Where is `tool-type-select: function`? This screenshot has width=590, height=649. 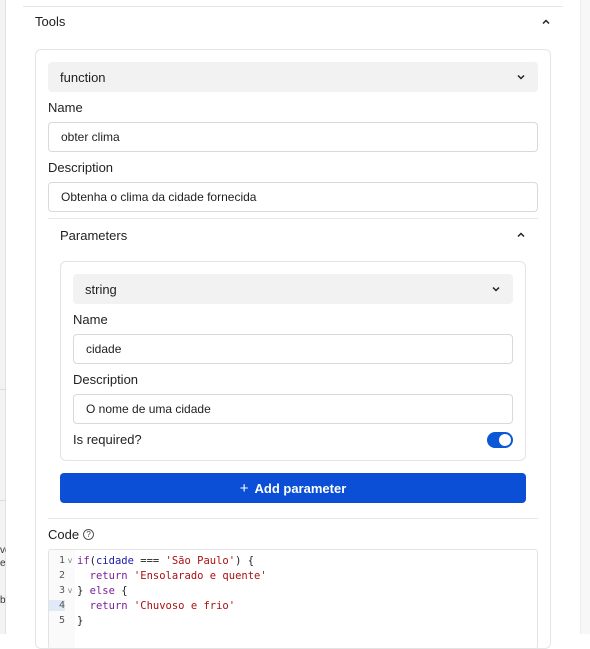
tool-type-select: function is located at coordinates (293, 77).